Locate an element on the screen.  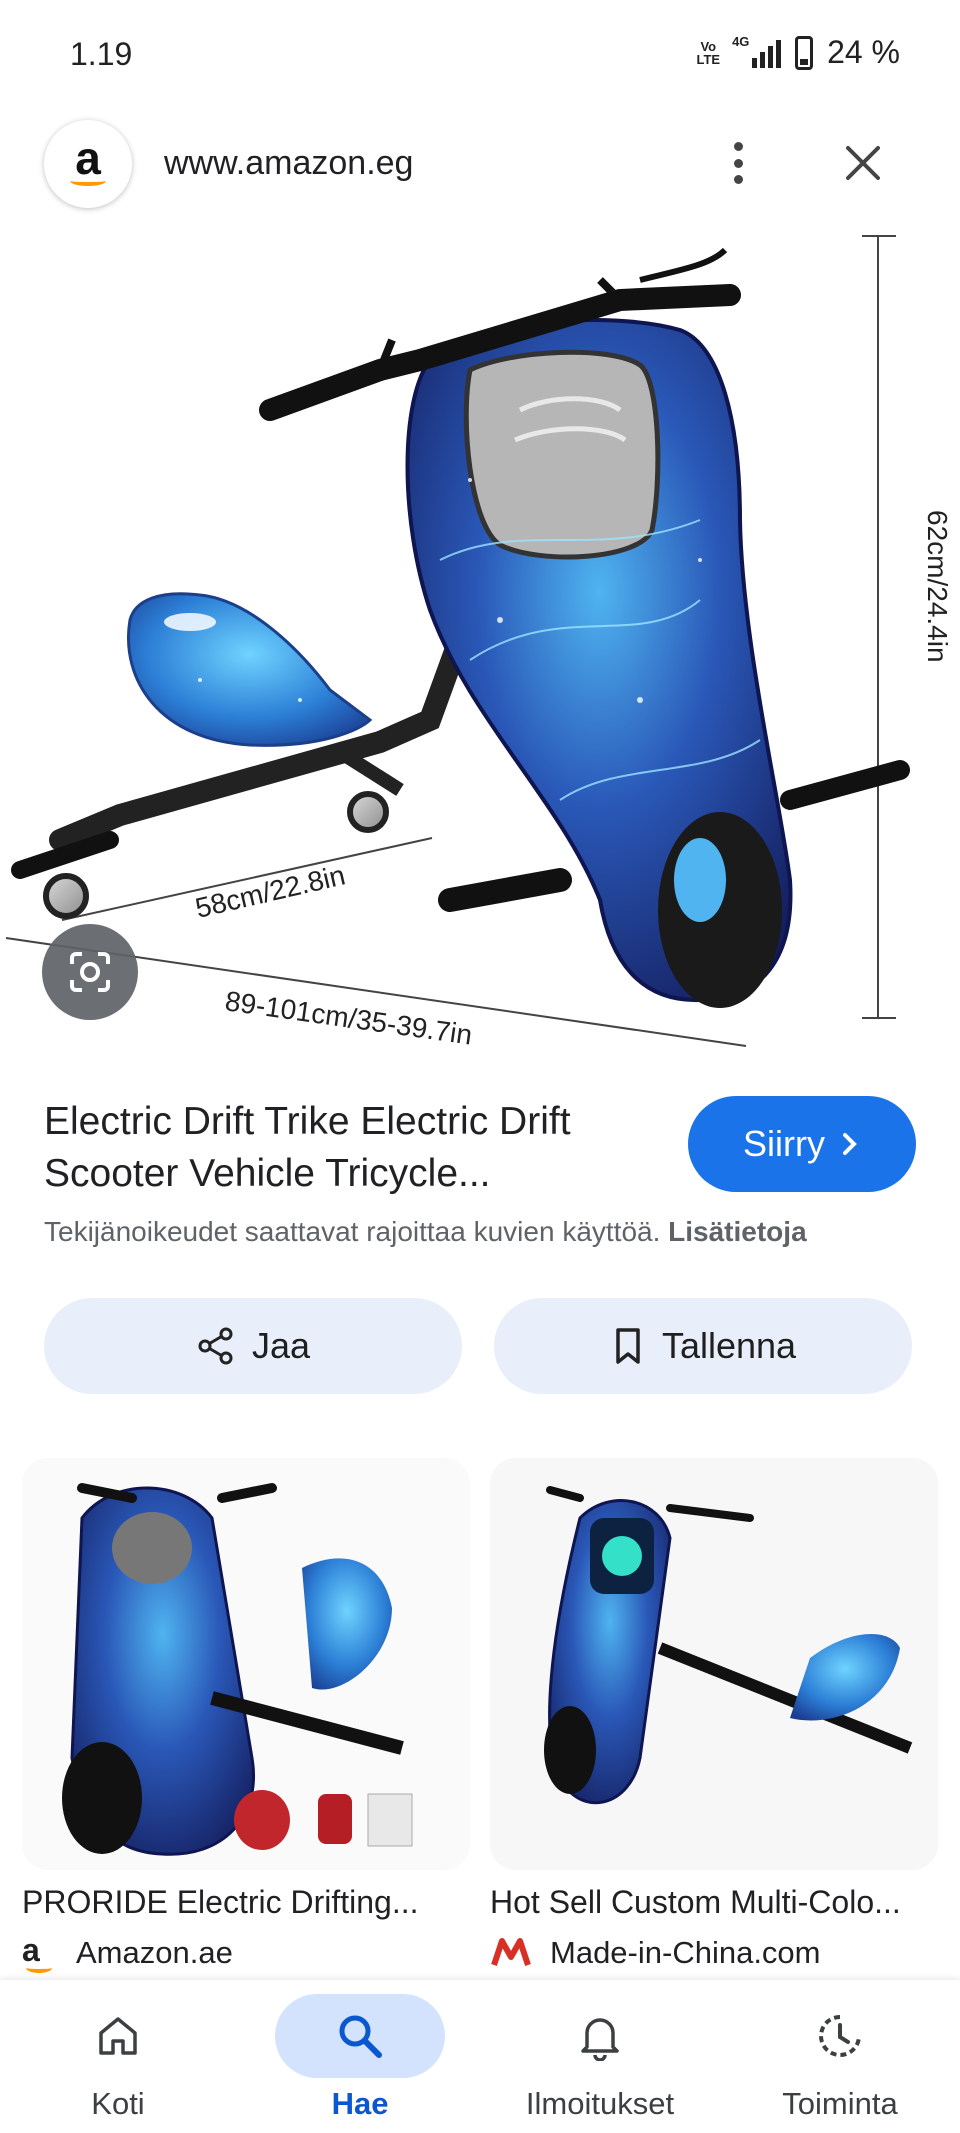
dim-seat-width: 58cm/22.8in is located at coordinates (270, 891).